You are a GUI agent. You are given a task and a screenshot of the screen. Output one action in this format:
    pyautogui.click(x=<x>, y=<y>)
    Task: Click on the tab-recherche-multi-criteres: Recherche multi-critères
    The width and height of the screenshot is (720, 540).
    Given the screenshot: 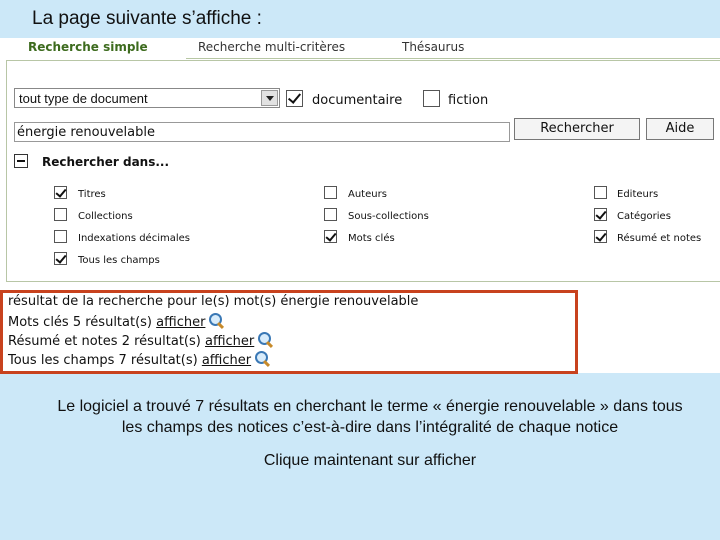 What is the action you would take?
    pyautogui.click(x=271, y=47)
    